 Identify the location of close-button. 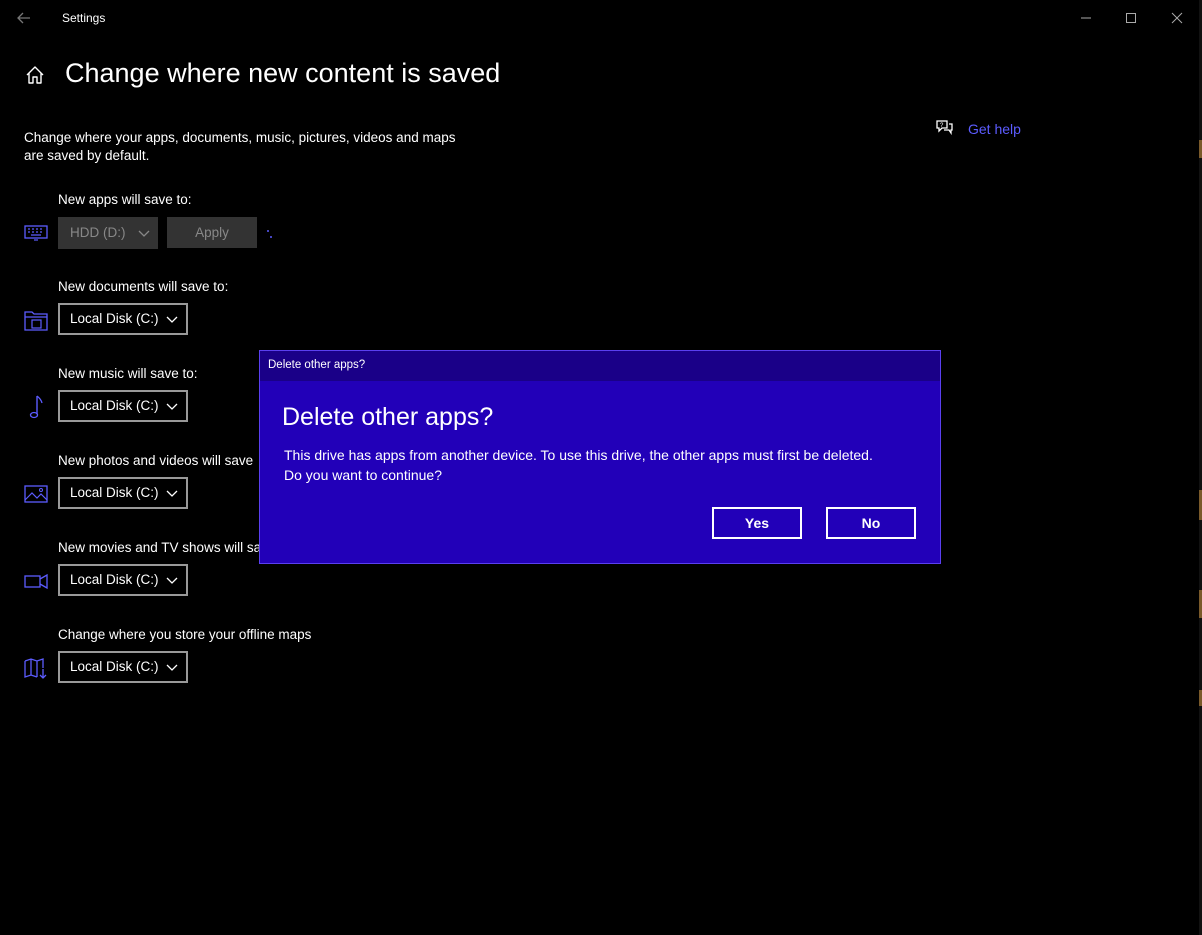
(1177, 18).